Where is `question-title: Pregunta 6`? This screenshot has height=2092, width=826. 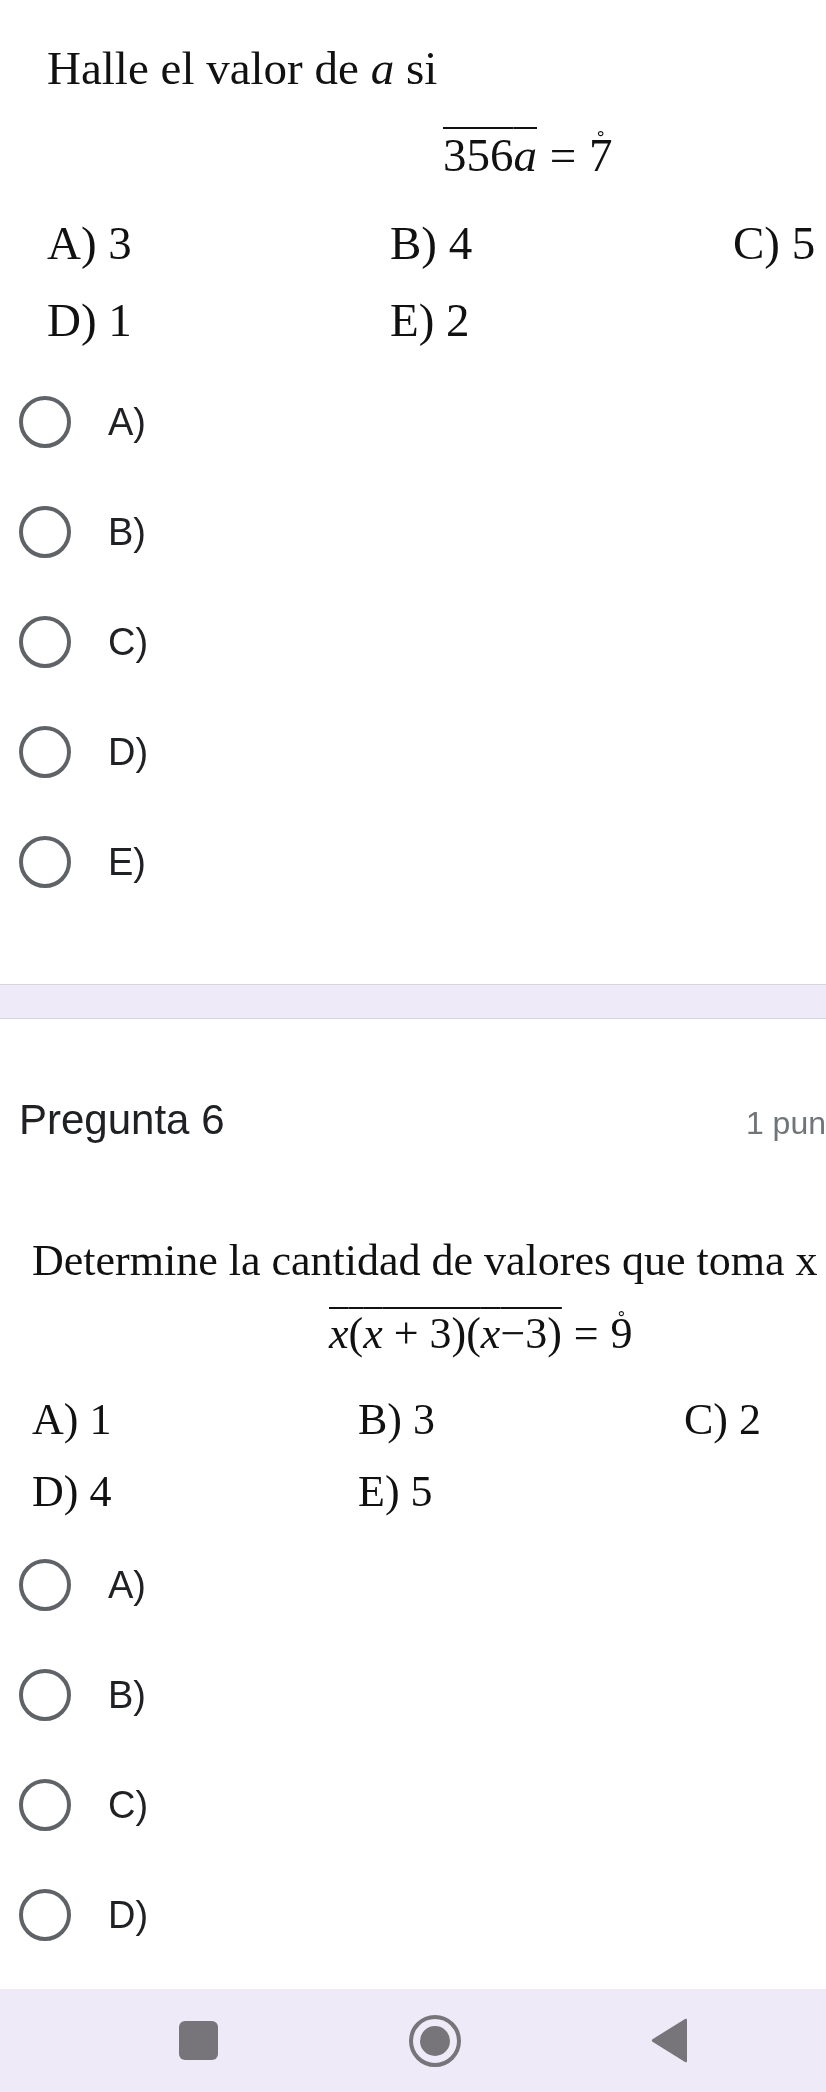
question-title: Pregunta 6 is located at coordinates (122, 1120).